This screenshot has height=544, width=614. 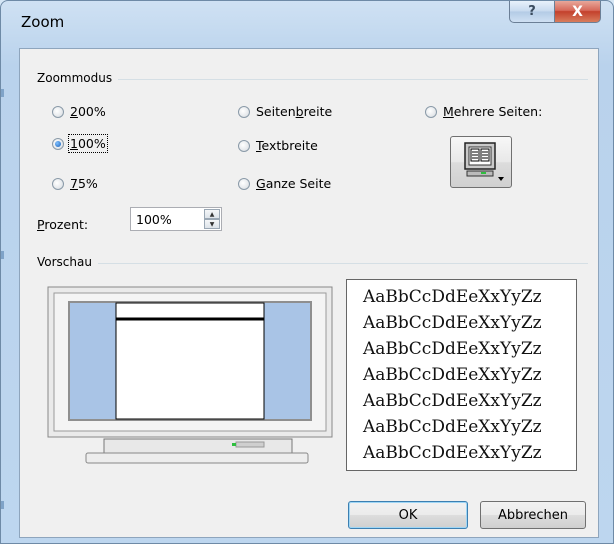 I want to click on radio-textbreite: Textbreite, so click(x=278, y=145).